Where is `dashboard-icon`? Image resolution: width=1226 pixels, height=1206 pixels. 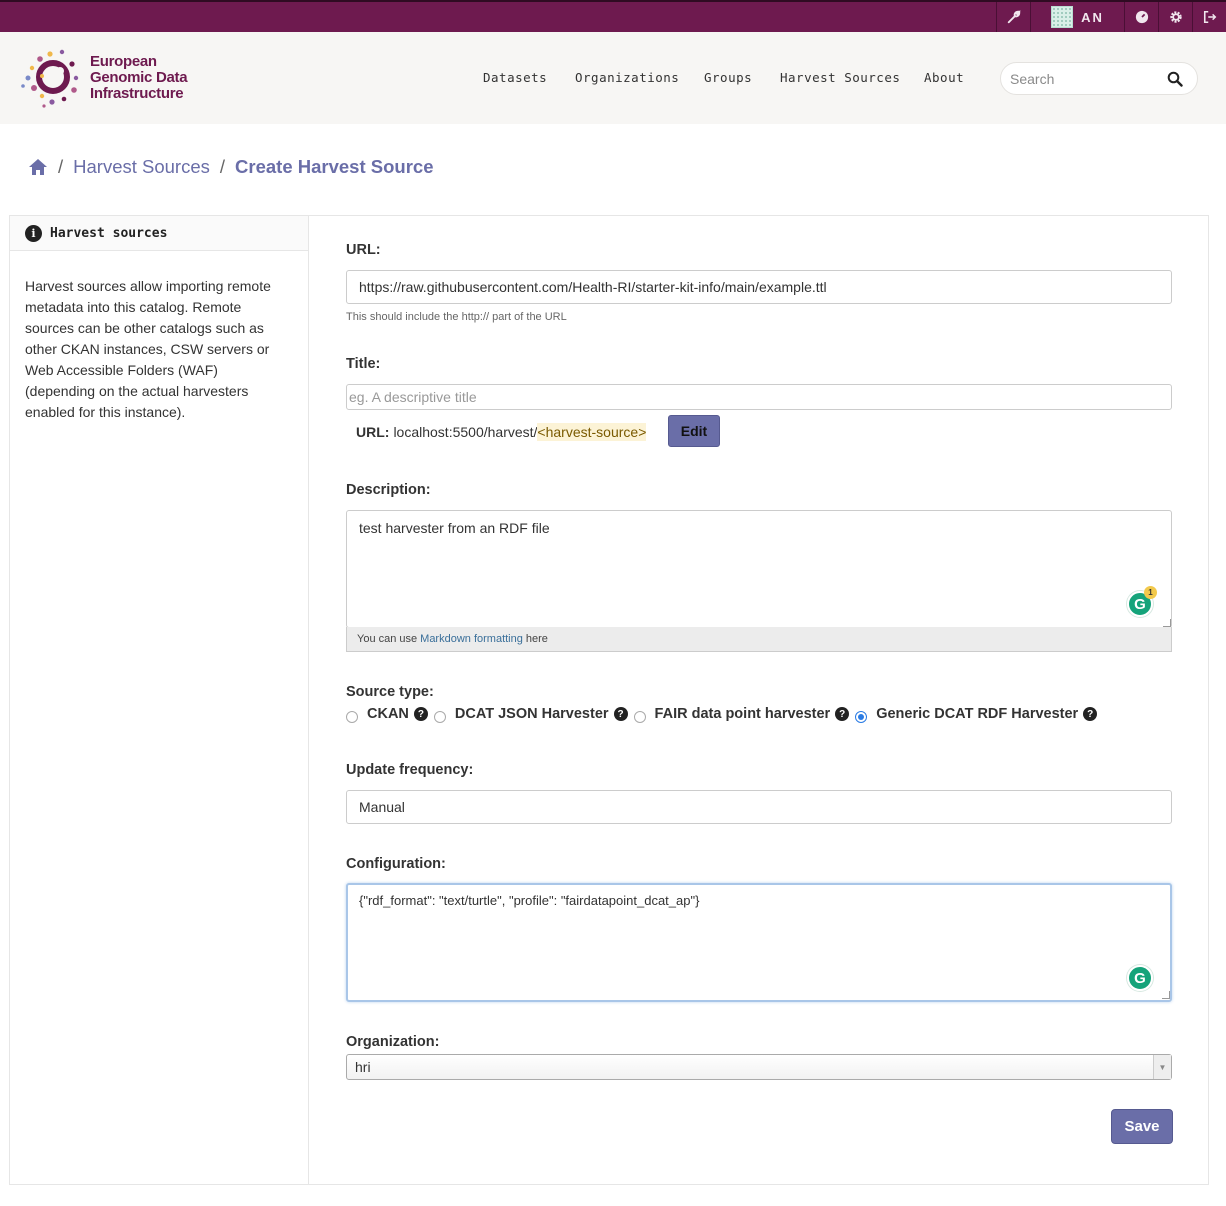 dashboard-icon is located at coordinates (1141, 17).